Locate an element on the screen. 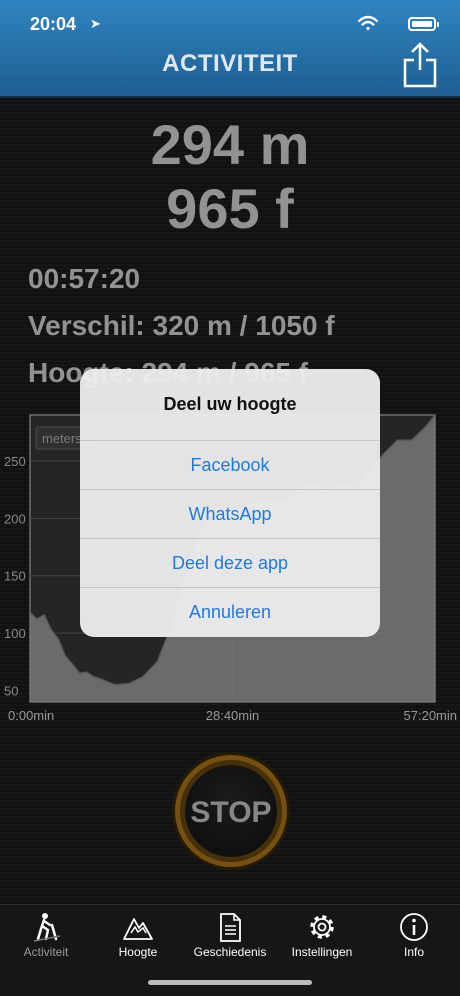 Image resolution: width=460 pixels, height=996 pixels. wifi-icon is located at coordinates (368, 23).